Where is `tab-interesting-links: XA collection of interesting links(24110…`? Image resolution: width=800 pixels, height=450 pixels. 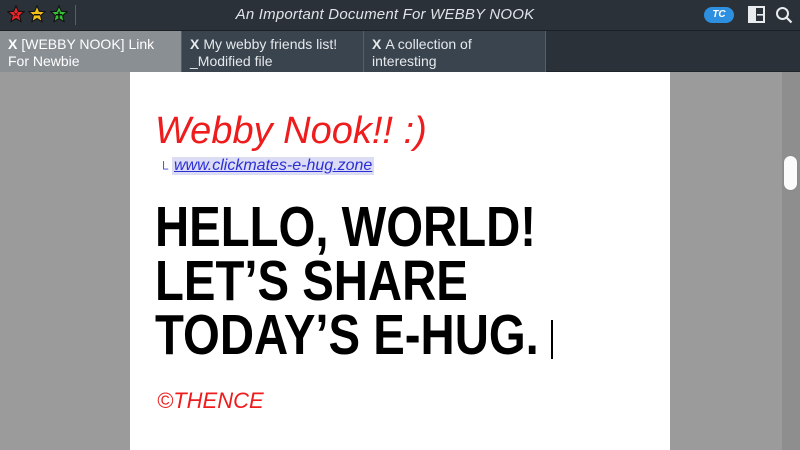 tab-interesting-links: XA collection of interesting links(24110… is located at coordinates (455, 58).